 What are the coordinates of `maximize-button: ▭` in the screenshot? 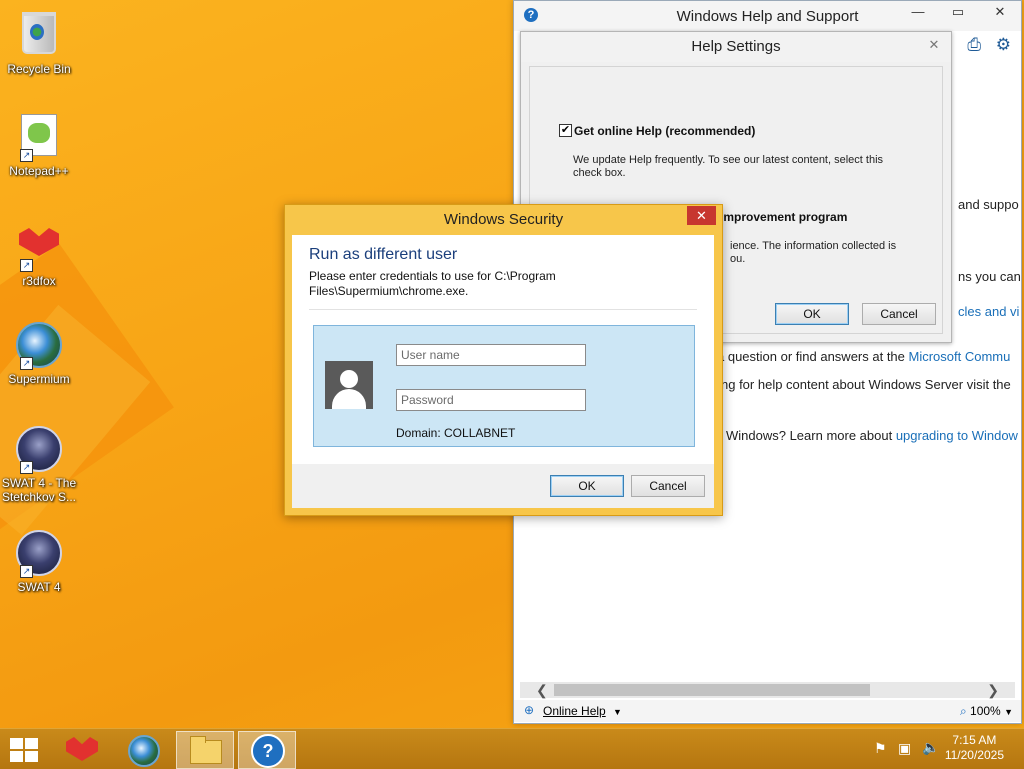 It's located at (958, 12).